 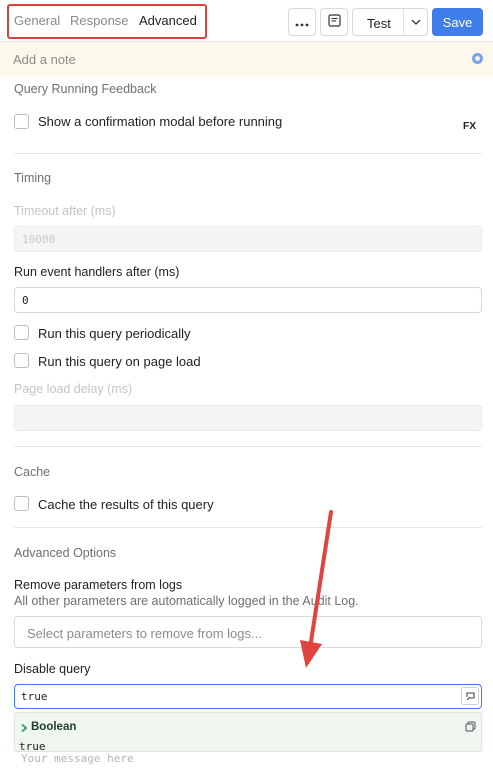 I want to click on cache-results-label: Cache the results of this query, so click(x=126, y=504).